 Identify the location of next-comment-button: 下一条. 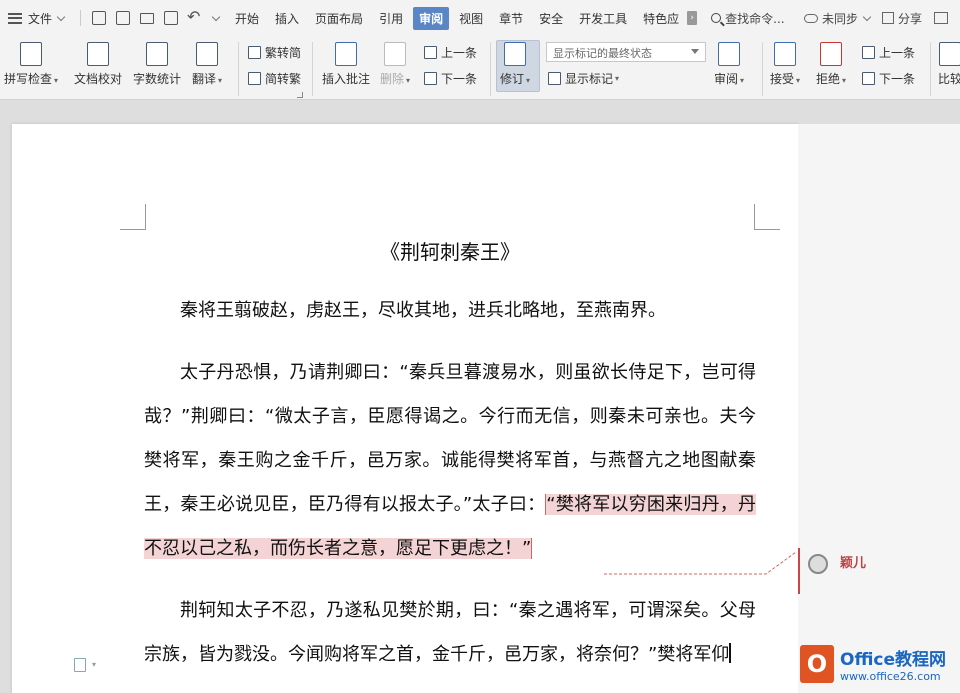
(450, 78).